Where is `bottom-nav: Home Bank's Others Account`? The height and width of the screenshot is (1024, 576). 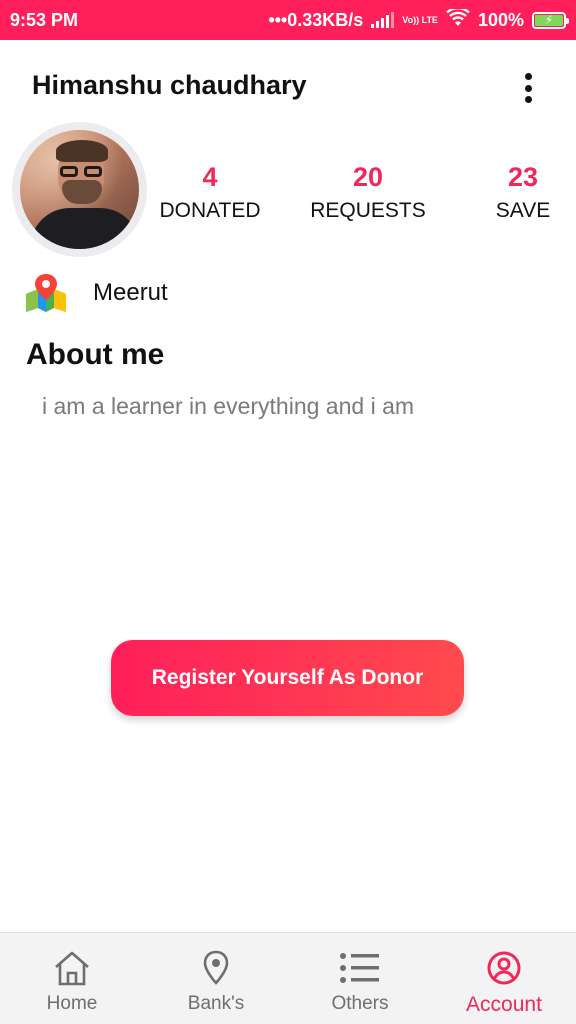
bottom-nav: Home Bank's Others Account is located at coordinates (288, 978).